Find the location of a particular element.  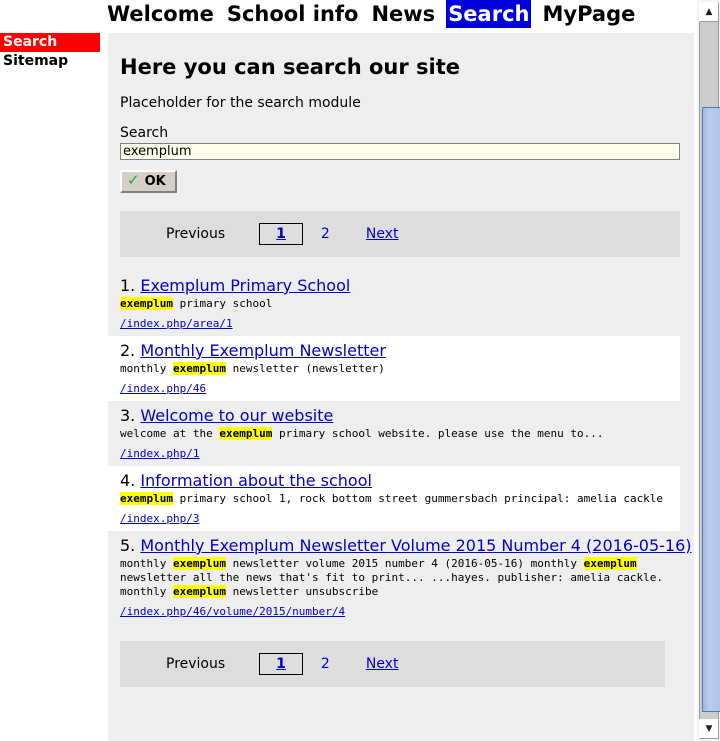

vertical-scrollbar: ▲ ▼ is located at coordinates (708, 370).